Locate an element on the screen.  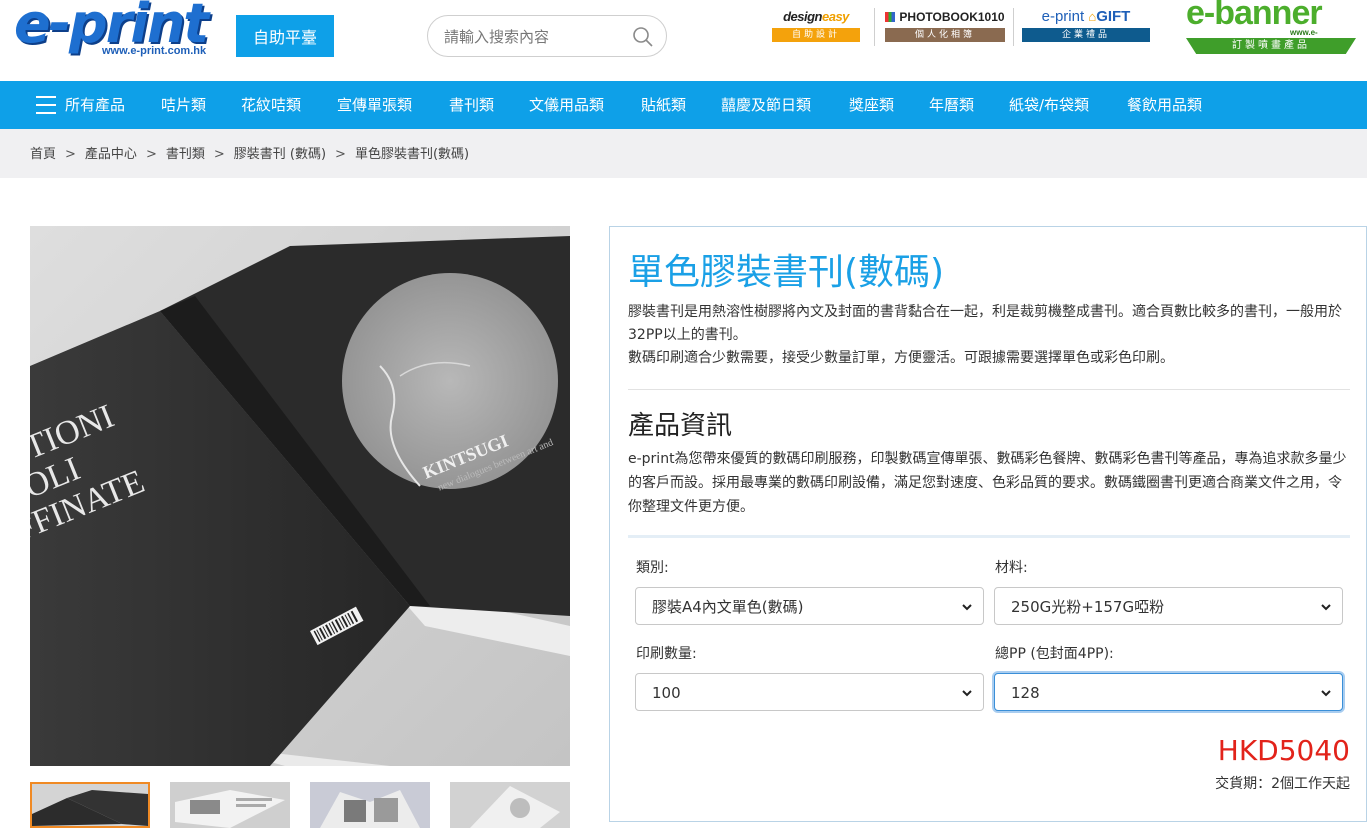
gift-title-a: e-print is located at coordinates (1063, 16).